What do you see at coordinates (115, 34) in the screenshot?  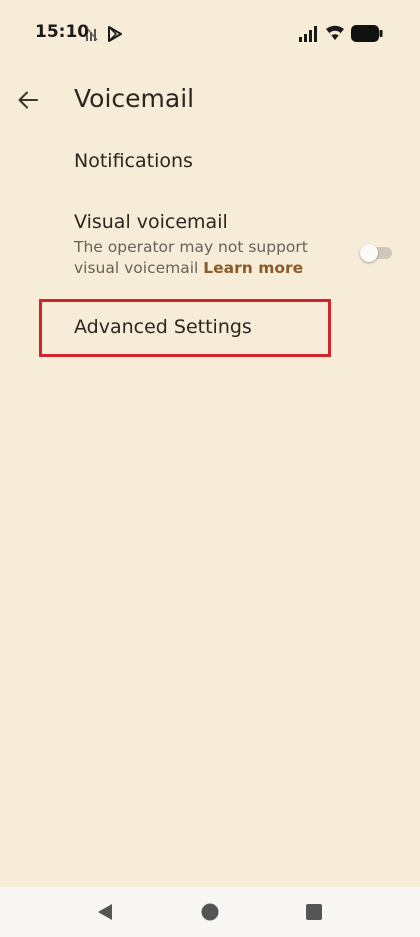 I see `play-store-icon` at bounding box center [115, 34].